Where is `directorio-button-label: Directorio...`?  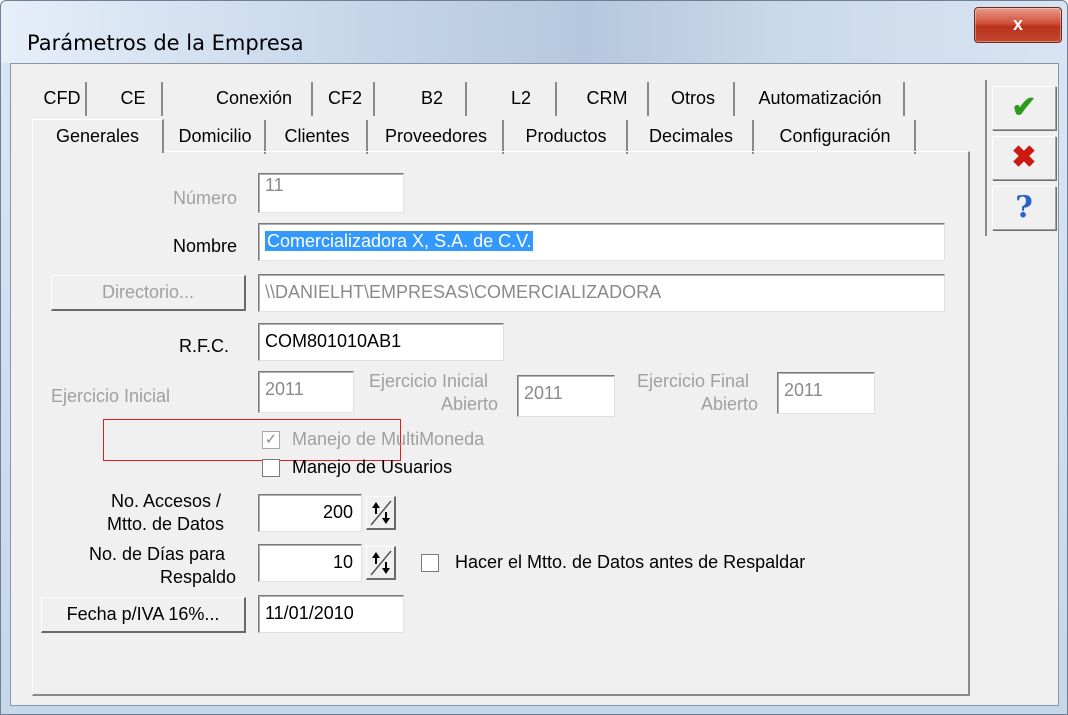
directorio-button-label: Directorio... is located at coordinates (148, 292).